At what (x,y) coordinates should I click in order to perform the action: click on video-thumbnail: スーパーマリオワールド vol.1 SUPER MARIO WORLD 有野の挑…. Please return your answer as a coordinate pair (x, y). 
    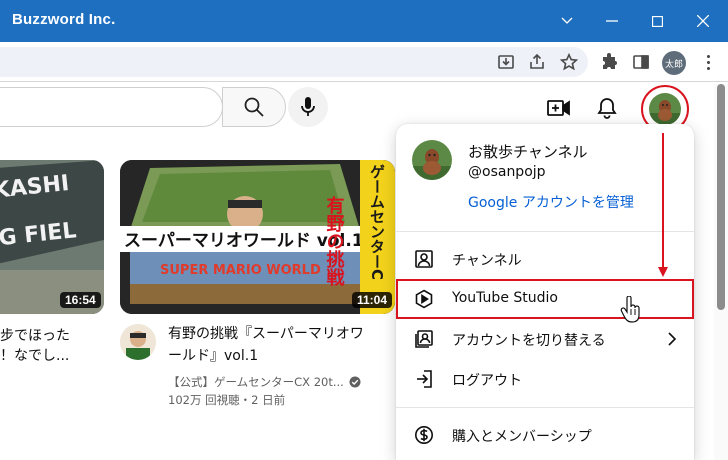
    Looking at the image, I should click on (257, 237).